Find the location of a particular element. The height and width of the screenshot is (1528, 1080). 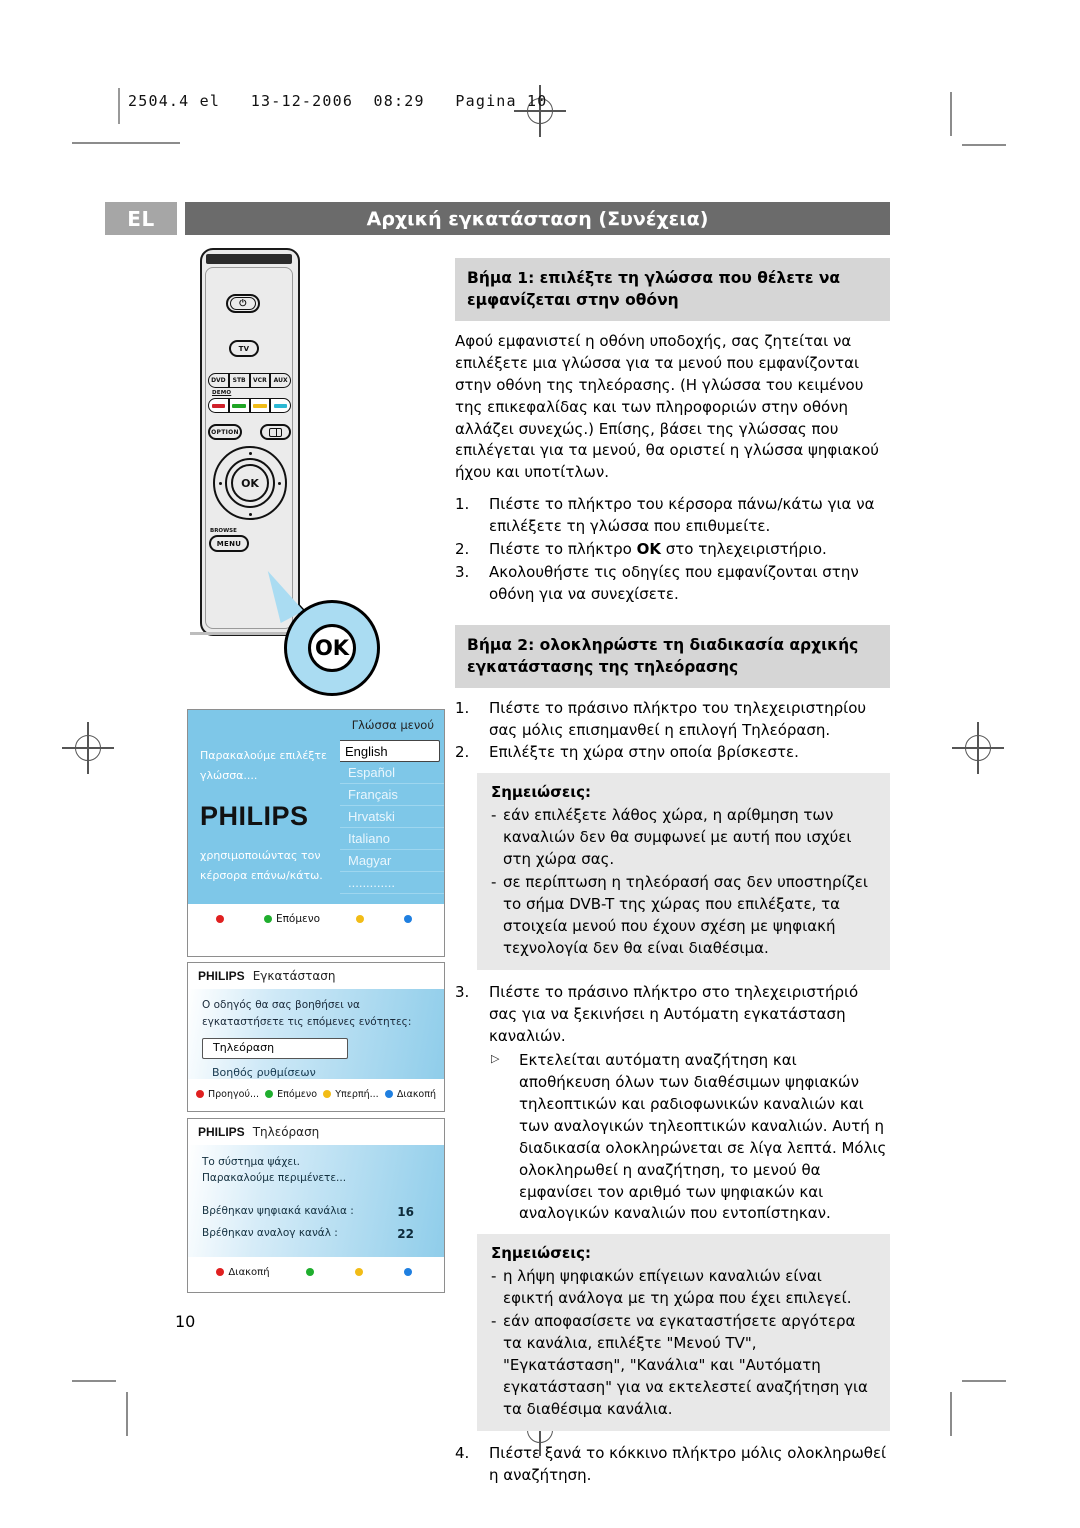

power-button: ⏻ is located at coordinates (243, 303).